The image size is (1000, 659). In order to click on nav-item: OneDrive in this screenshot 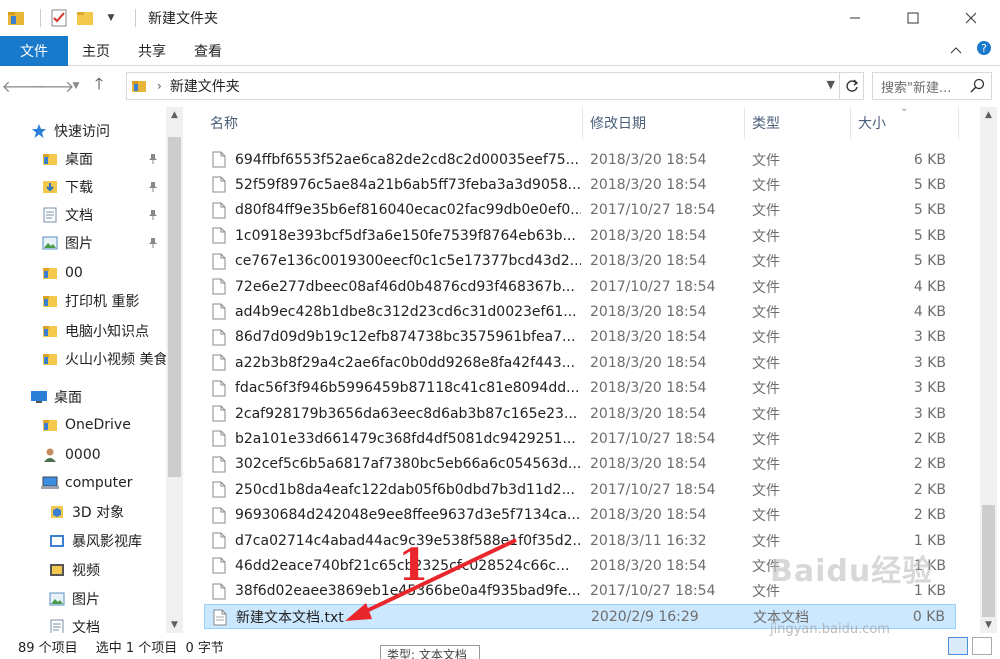, I will do `click(86, 425)`.